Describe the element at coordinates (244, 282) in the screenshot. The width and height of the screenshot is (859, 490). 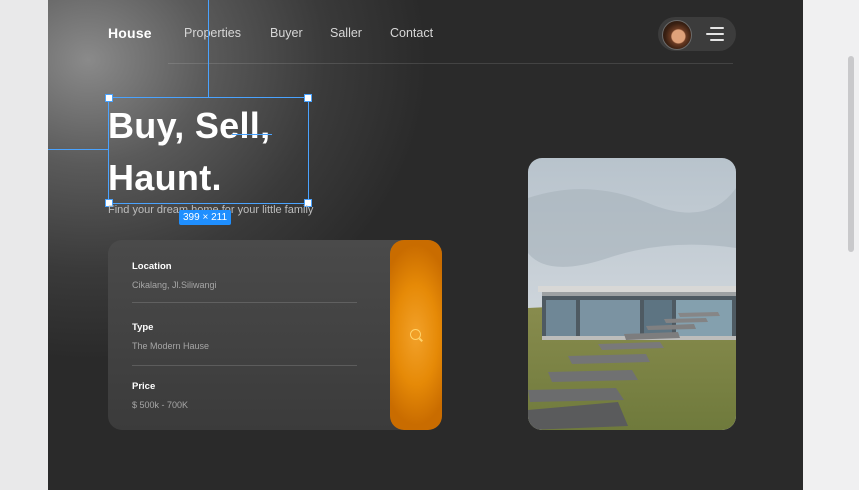
I see `location-field: Location Cikalang, Jl.Siliwangi` at that location.